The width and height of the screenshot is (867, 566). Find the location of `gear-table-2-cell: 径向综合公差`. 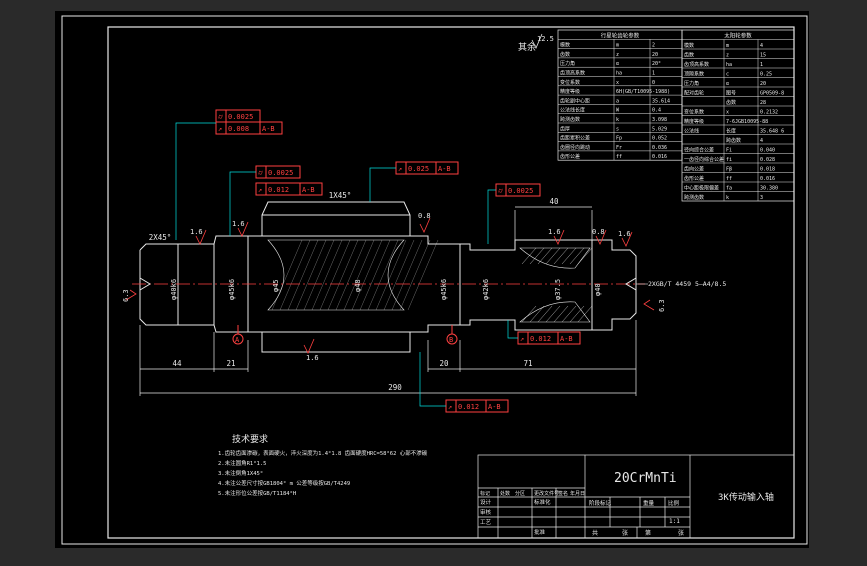

gear-table-2-cell: 径向综合公差 is located at coordinates (699, 150).